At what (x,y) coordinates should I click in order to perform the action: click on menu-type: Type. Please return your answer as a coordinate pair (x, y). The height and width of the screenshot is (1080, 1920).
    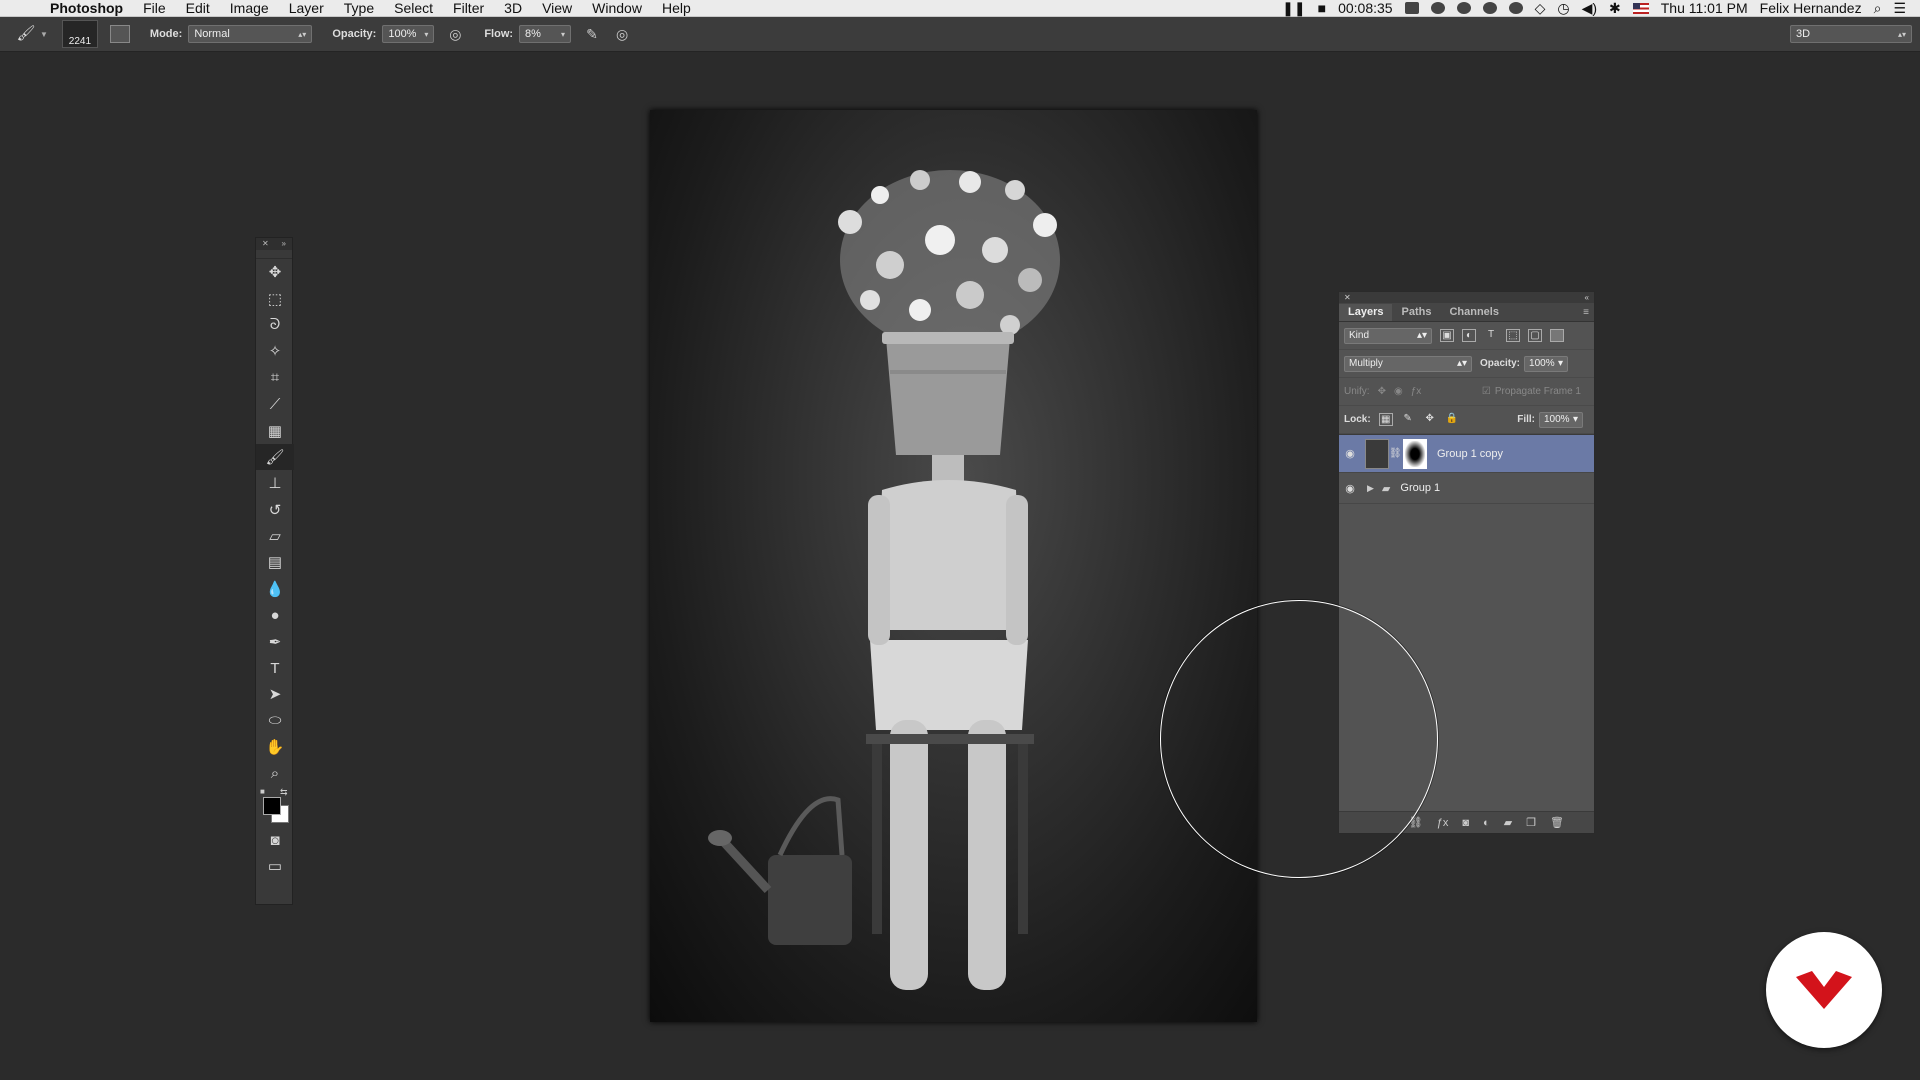
    Looking at the image, I should click on (359, 8).